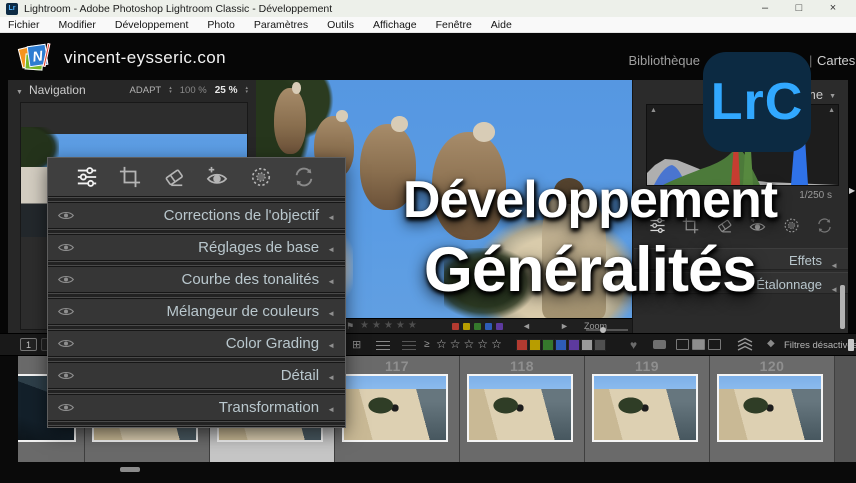  I want to click on panel-row: Détail, so click(196, 375).